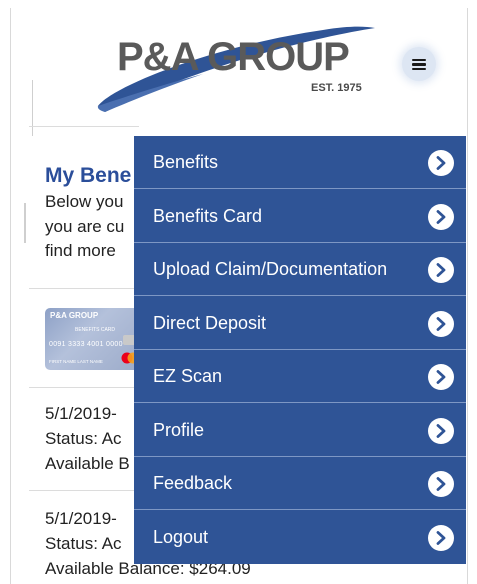 This screenshot has width=477, height=584. I want to click on menu-item-ez-scan: EZ Scan, so click(300, 376).